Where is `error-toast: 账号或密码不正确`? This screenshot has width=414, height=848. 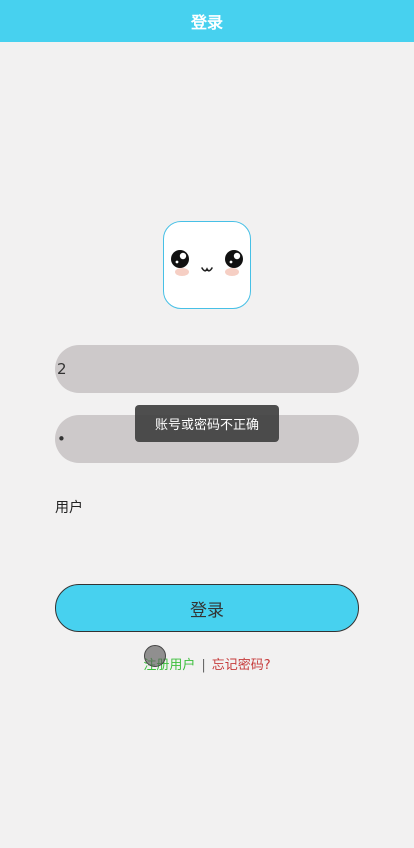 error-toast: 账号或密码不正确 is located at coordinates (207, 423).